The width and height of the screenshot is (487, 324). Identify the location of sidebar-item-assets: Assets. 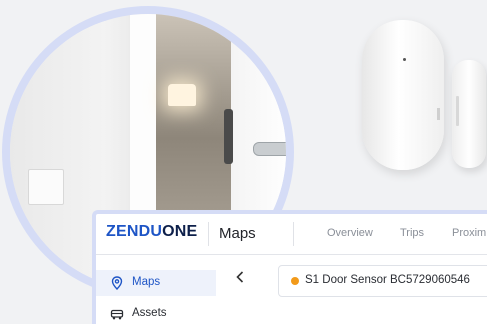
(156, 312).